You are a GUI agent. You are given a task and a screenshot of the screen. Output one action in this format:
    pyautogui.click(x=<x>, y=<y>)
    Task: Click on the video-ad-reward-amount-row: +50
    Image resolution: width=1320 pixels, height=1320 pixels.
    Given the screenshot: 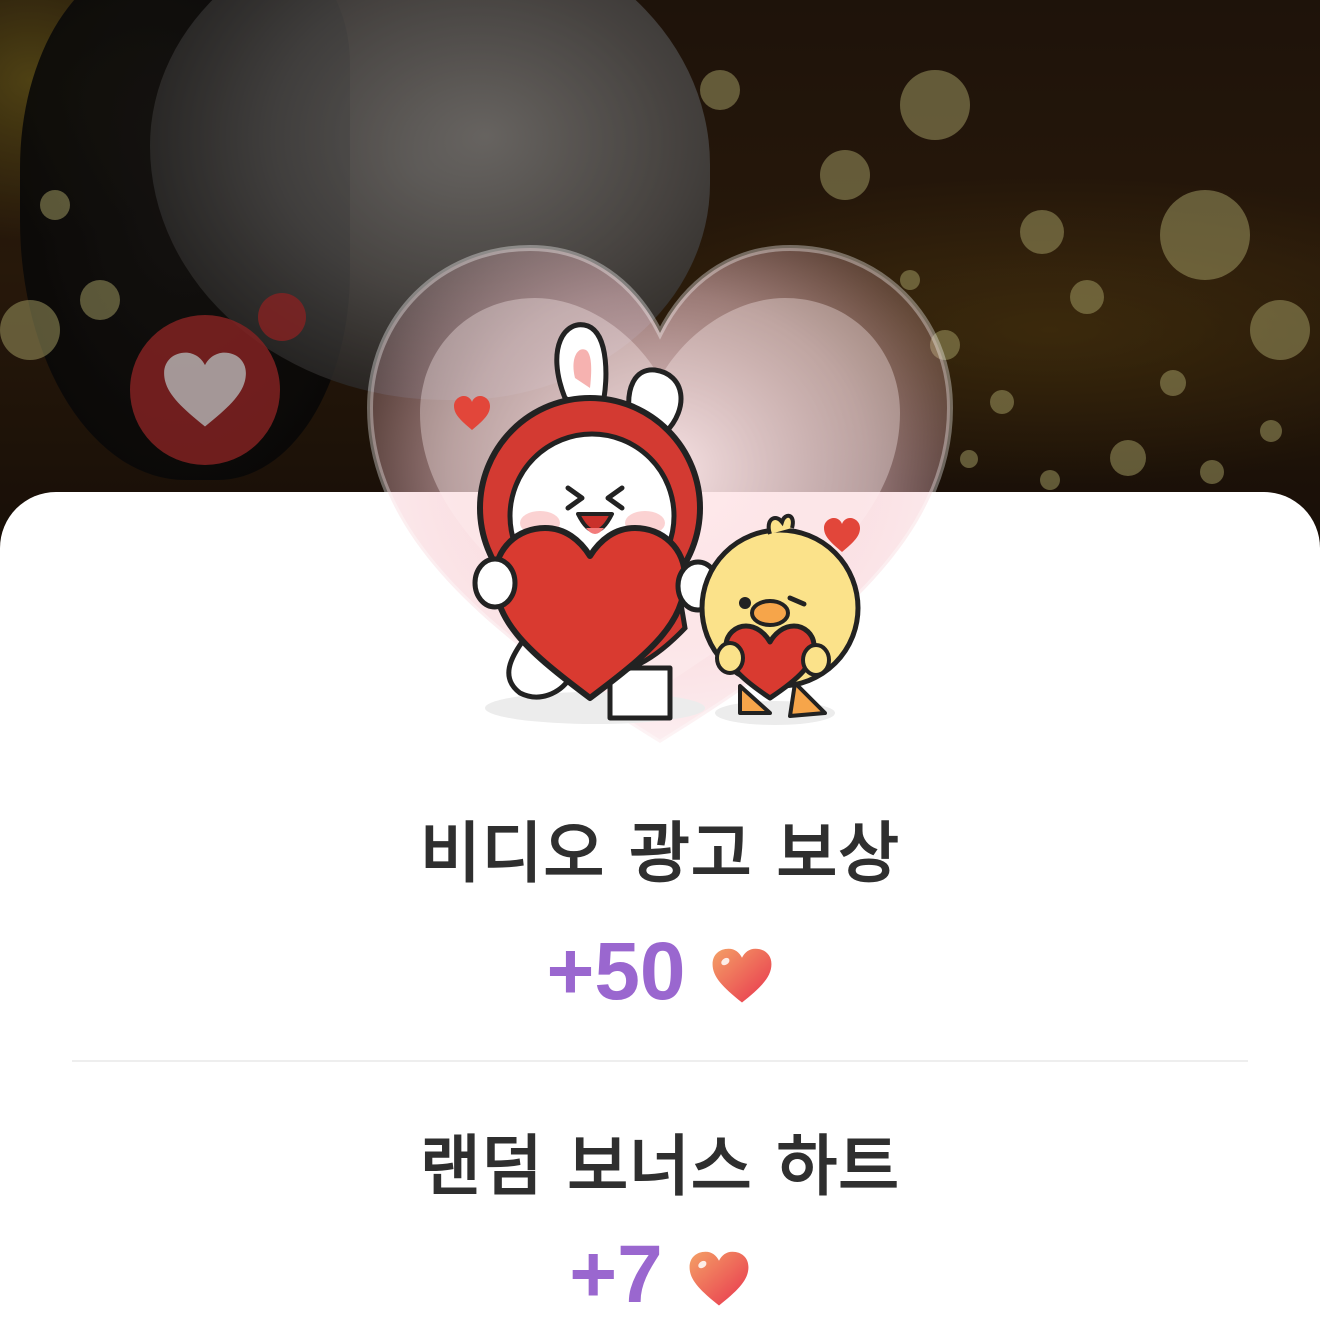 What is the action you would take?
    pyautogui.click(x=660, y=972)
    